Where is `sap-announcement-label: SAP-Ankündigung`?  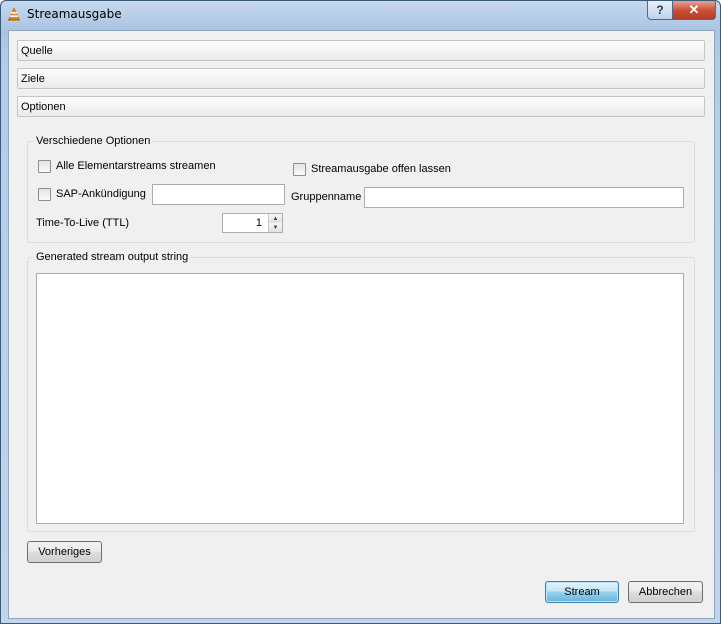 sap-announcement-label: SAP-Ankündigung is located at coordinates (101, 194).